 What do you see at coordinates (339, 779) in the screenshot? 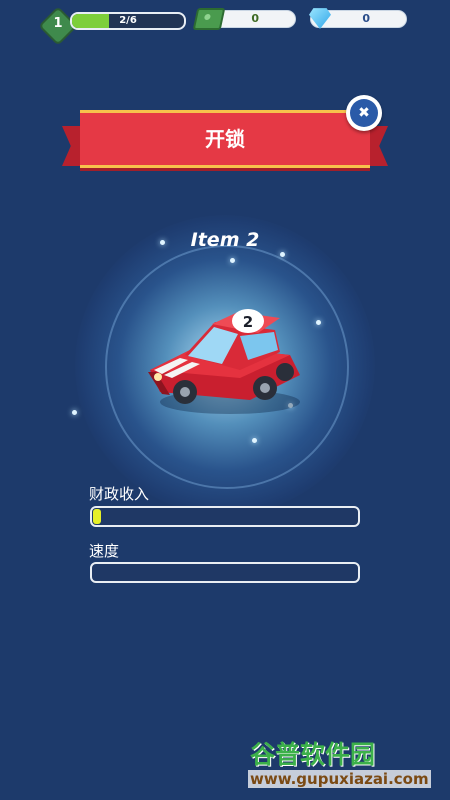
I see `watermark-url: www.gupuxiazai.com` at bounding box center [339, 779].